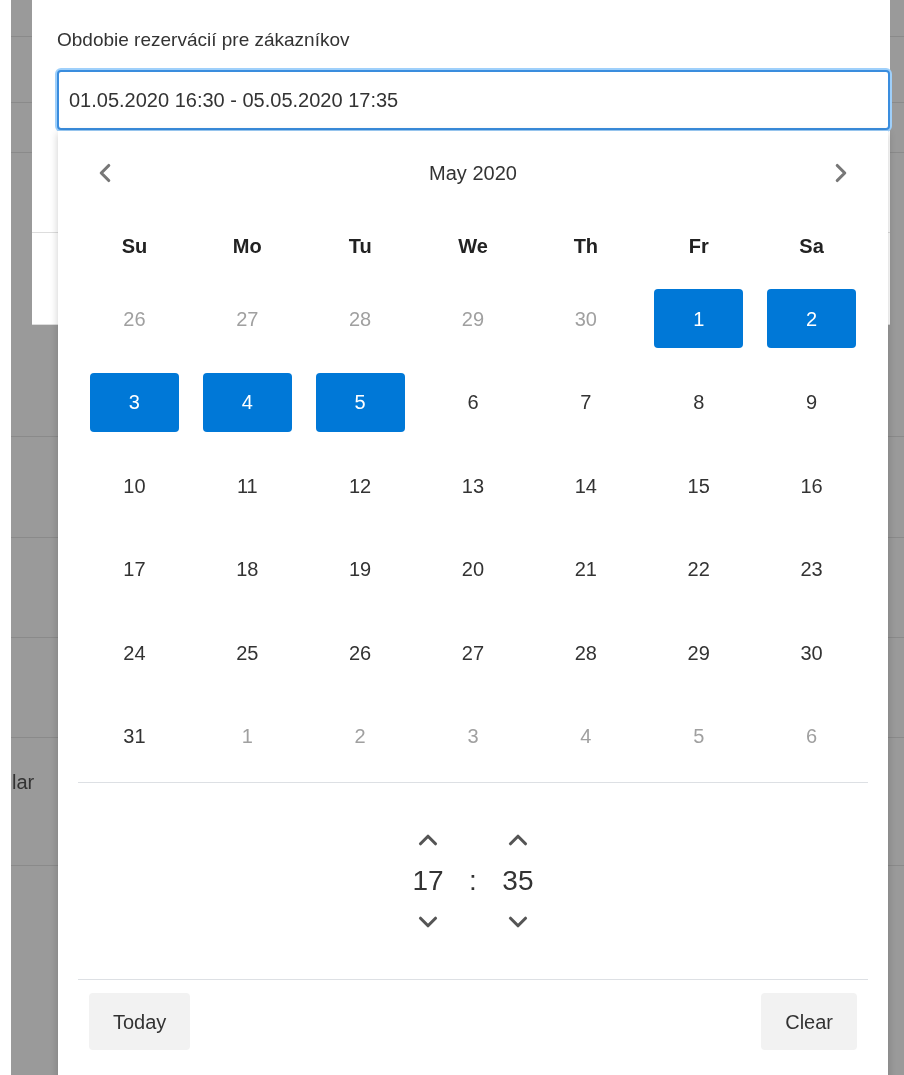 This screenshot has height=1075, width=904. I want to click on day-cell: 16, so click(812, 486).